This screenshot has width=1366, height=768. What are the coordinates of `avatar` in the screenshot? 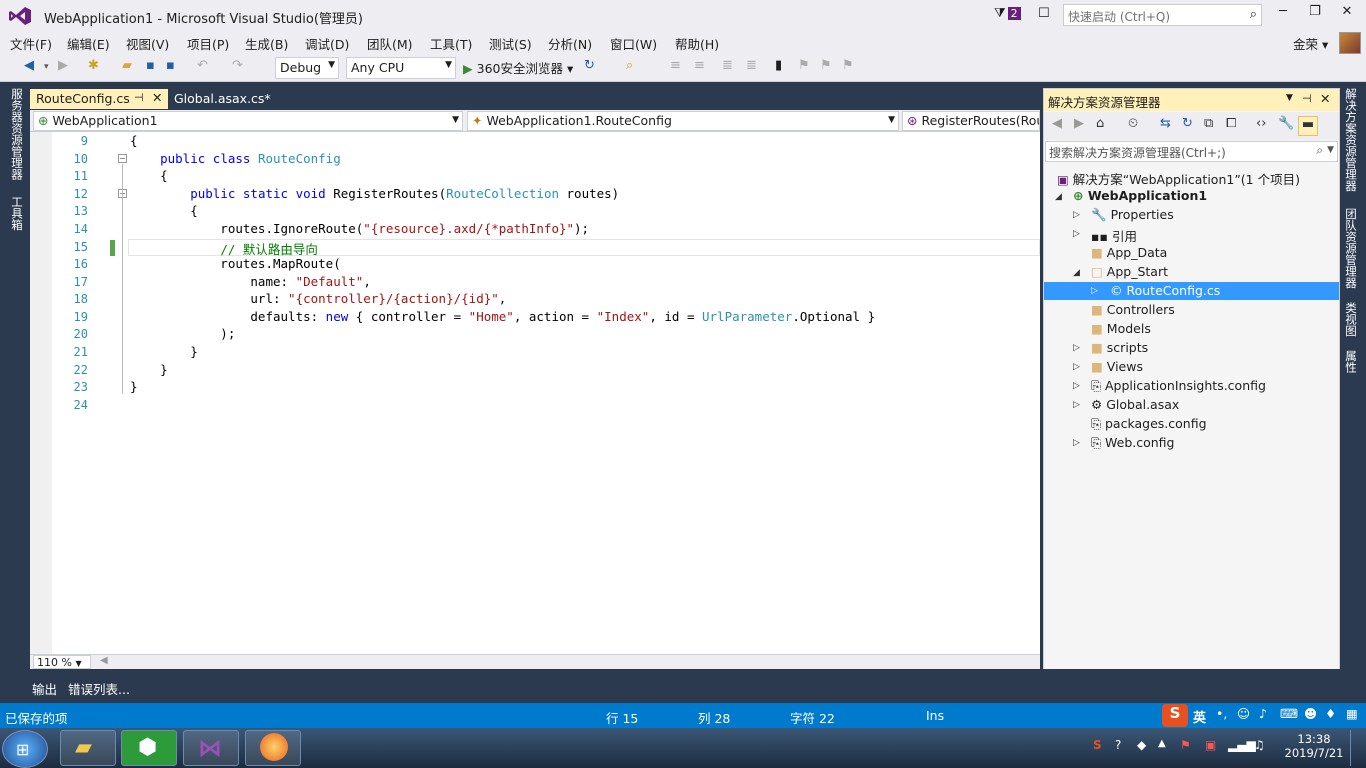 It's located at (1350, 43).